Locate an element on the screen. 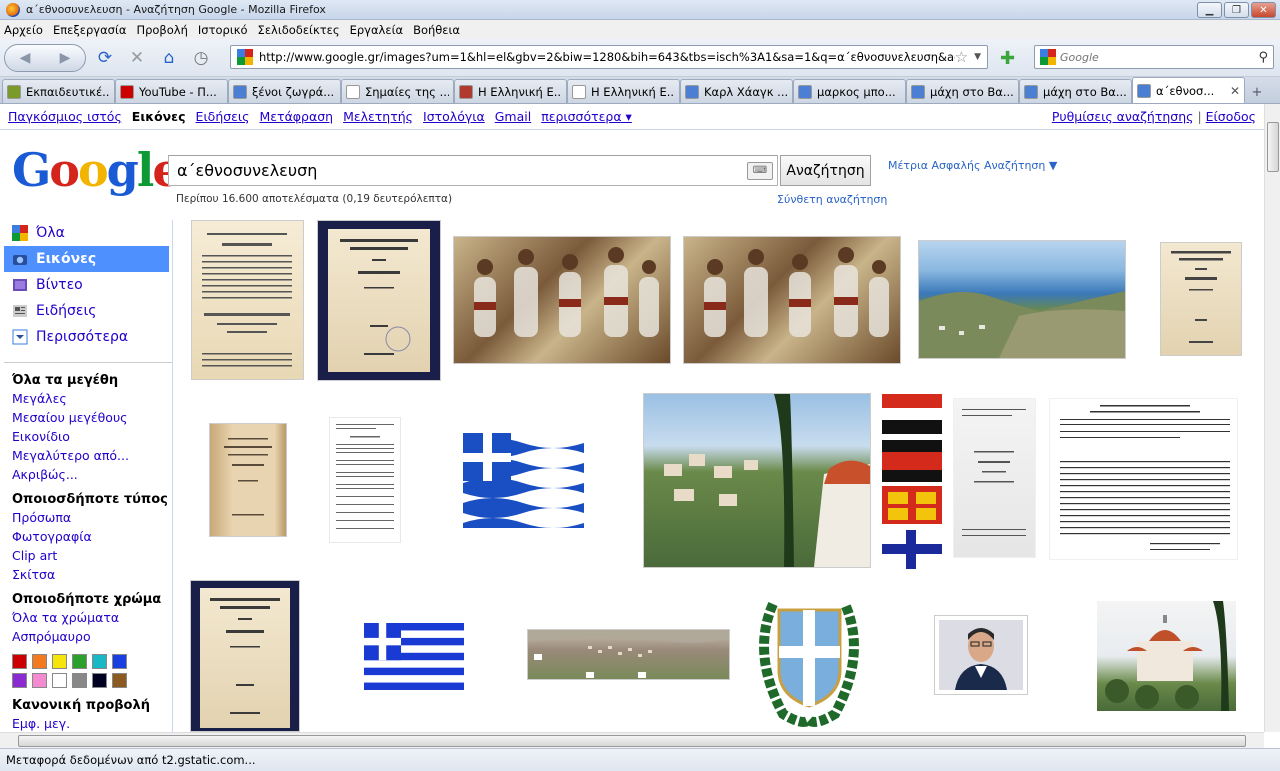 Image resolution: width=1280 pixels, height=771 pixels. image-result-constitution-cover-small is located at coordinates (1201, 299).